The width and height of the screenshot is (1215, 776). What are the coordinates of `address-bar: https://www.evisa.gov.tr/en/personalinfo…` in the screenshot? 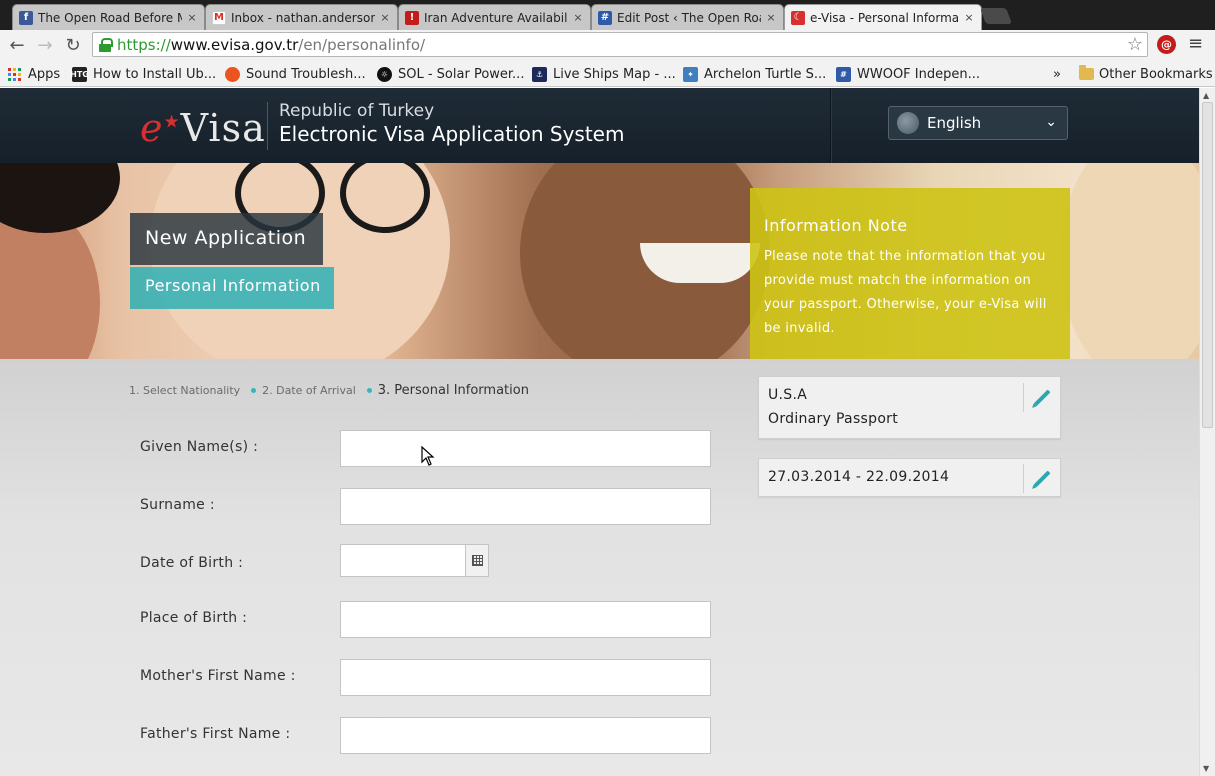 It's located at (620, 44).